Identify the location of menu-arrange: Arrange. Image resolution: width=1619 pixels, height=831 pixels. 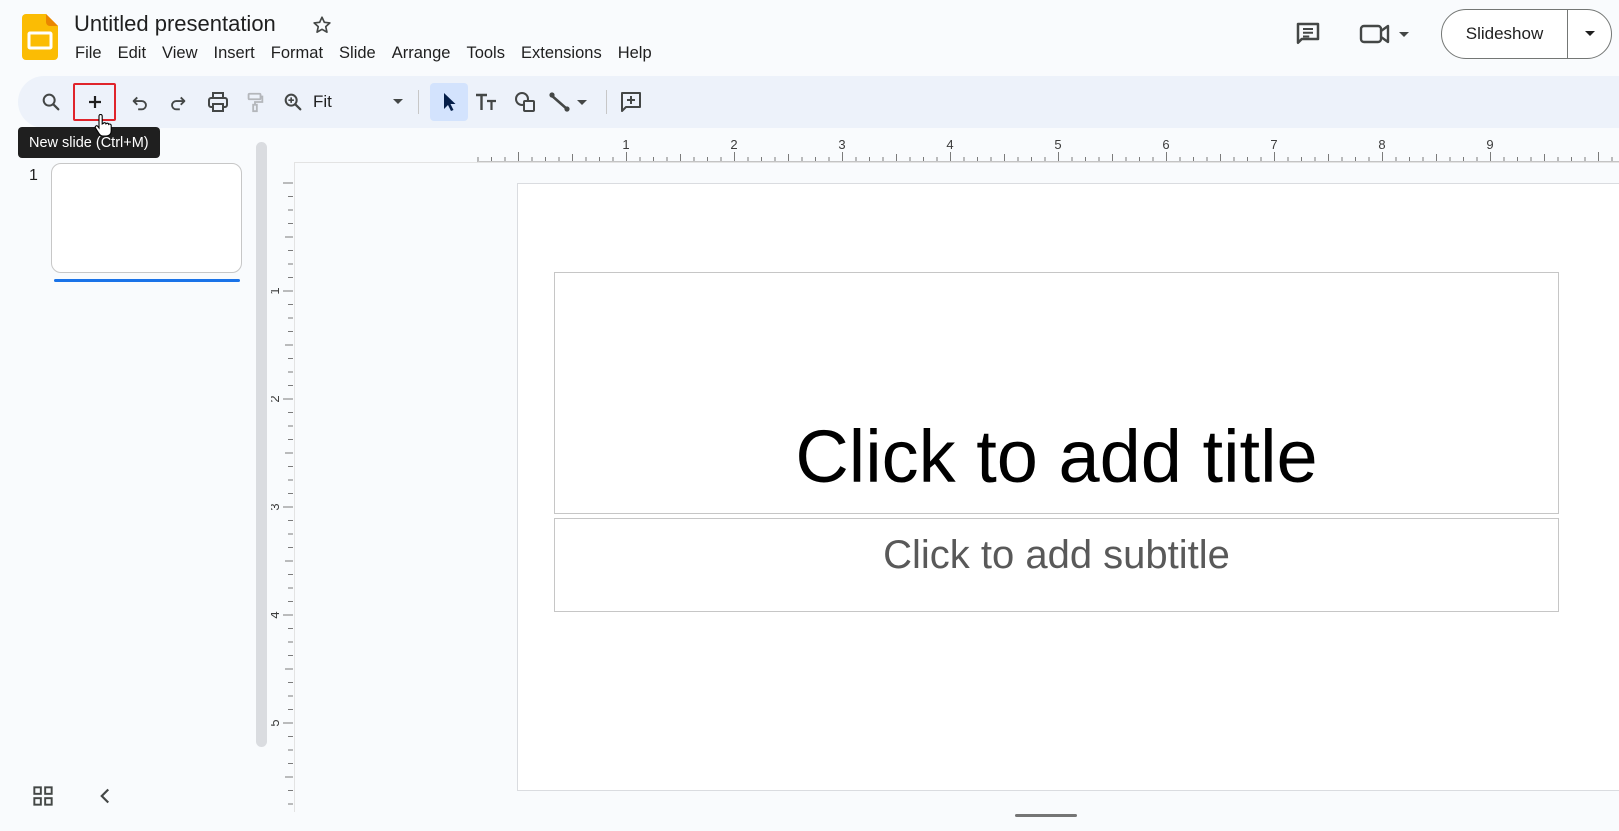
(421, 54).